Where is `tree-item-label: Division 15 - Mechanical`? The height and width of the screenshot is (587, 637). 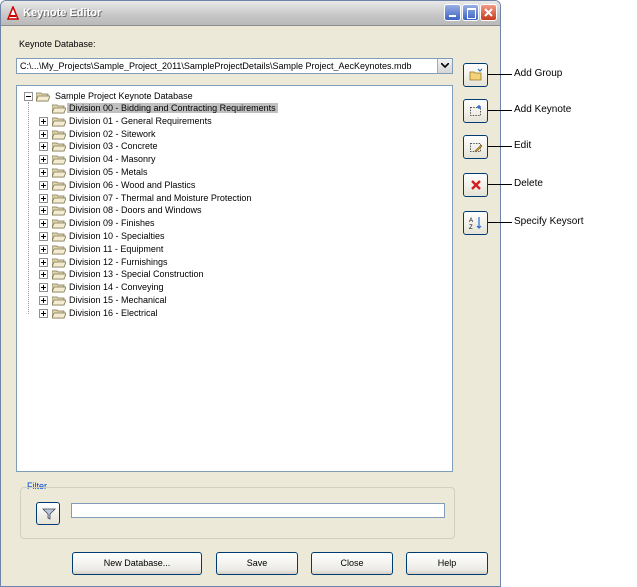
tree-item-label: Division 15 - Mechanical is located at coordinates (118, 300).